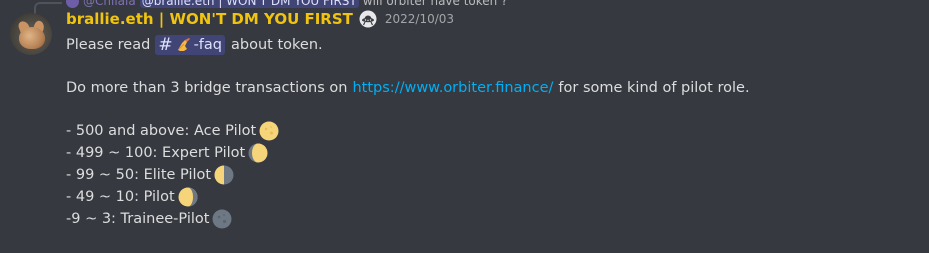 The width and height of the screenshot is (929, 253). Describe the element at coordinates (48, 8) in the screenshot. I see `reply-connector` at that location.